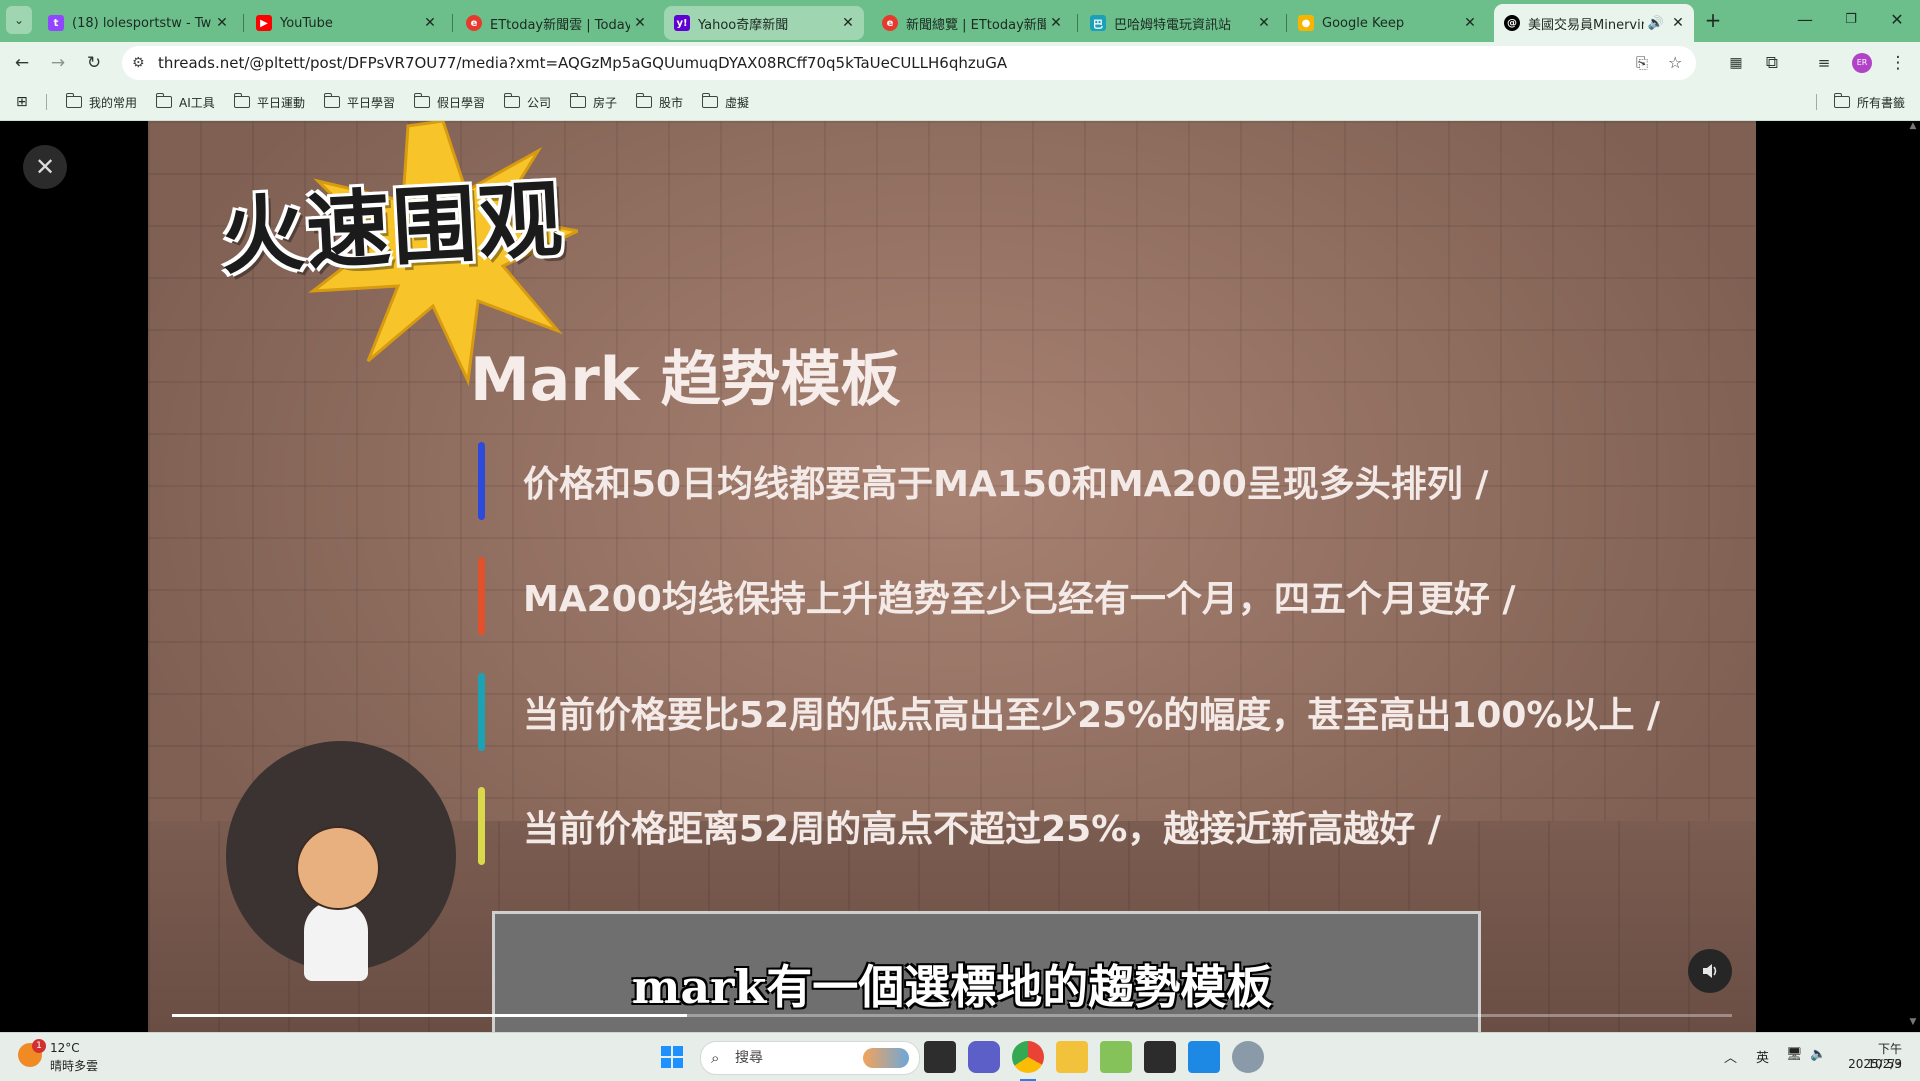 This screenshot has width=1920, height=1081. Describe the element at coordinates (1898, 63) in the screenshot. I see `menu-kebab-icon: ⋮` at that location.